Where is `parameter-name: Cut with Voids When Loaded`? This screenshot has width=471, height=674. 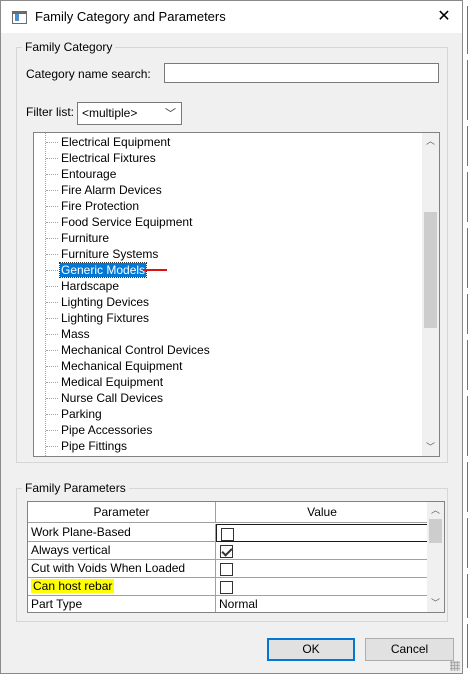
parameter-name: Cut with Voids When Loaded is located at coordinates (108, 568).